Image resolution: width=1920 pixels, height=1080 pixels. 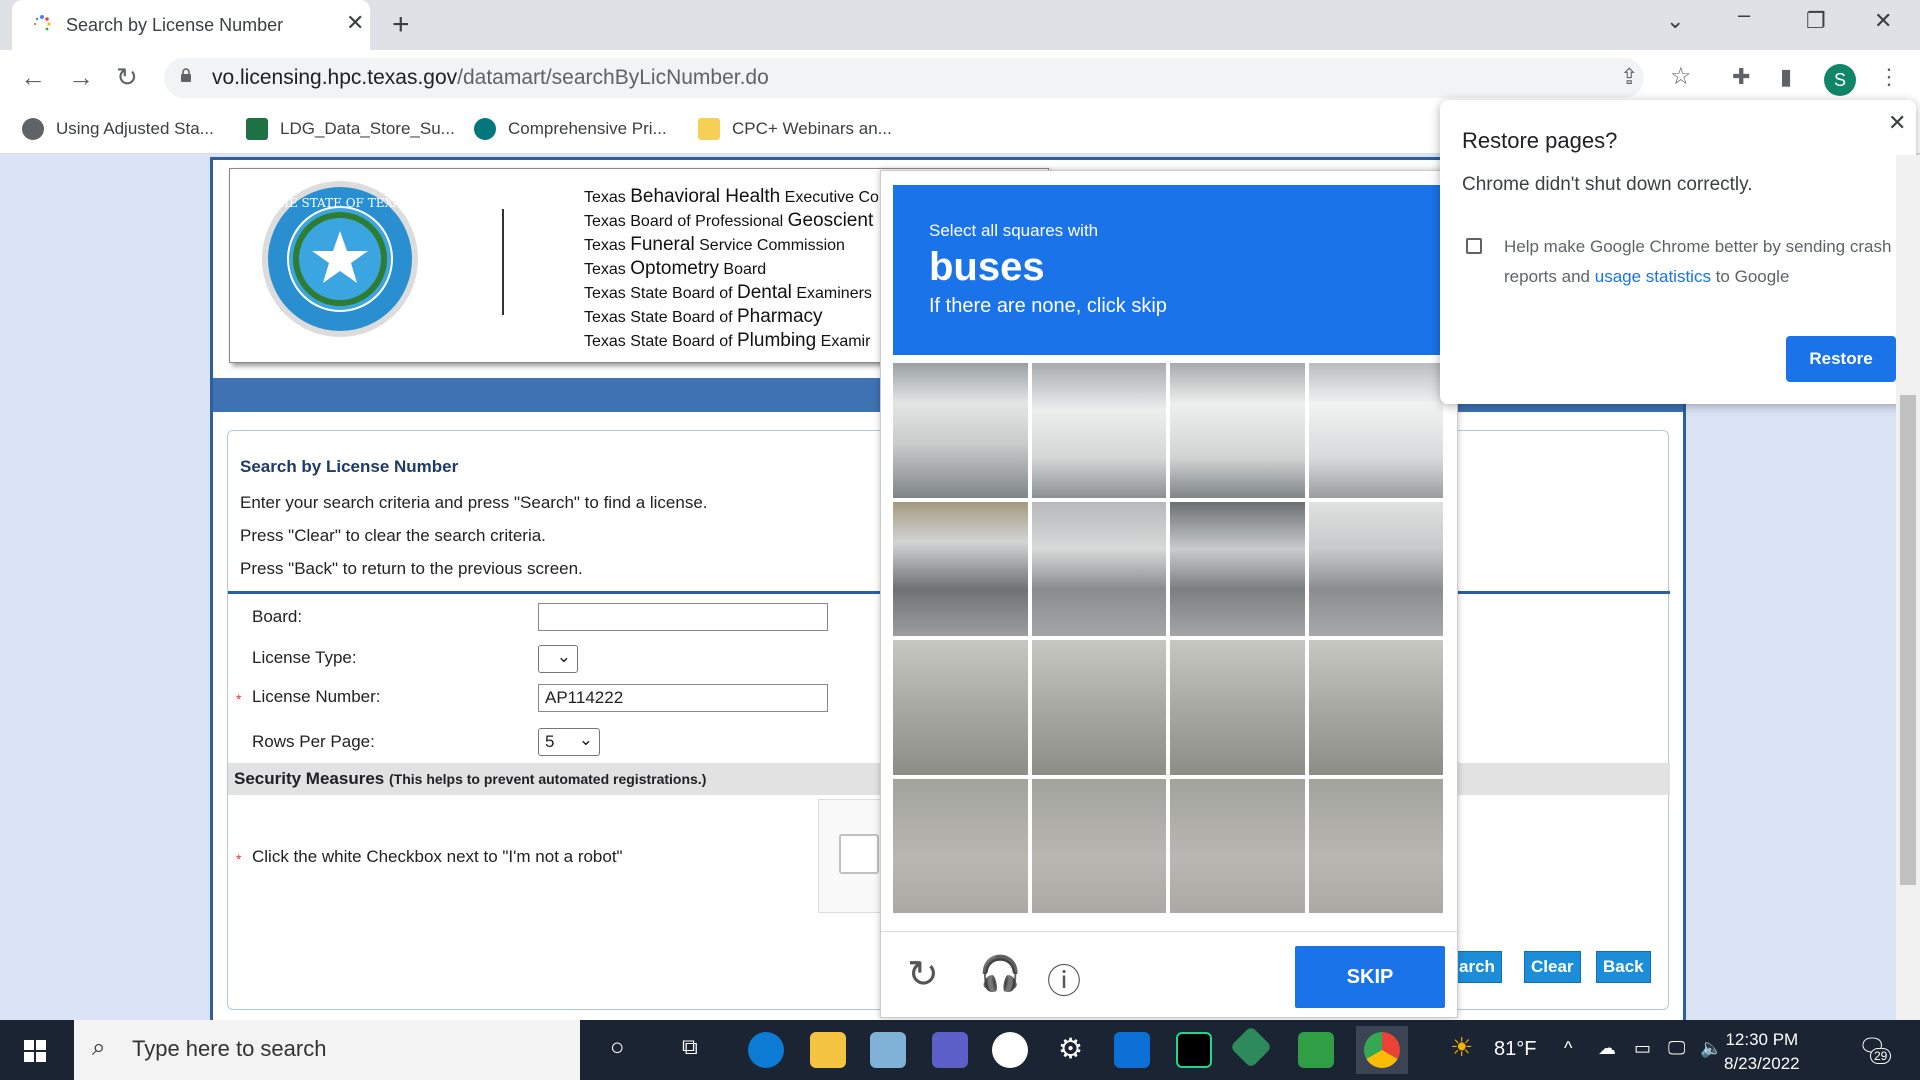 I want to click on taskbar-search: ⌕ Type here to search, so click(x=327, y=1050).